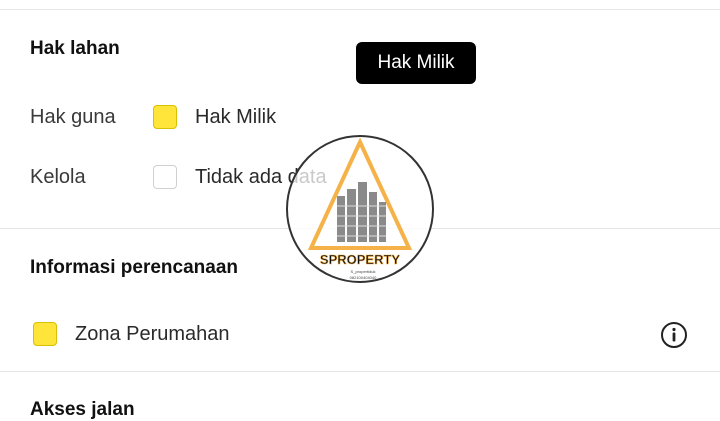  What do you see at coordinates (360, 259) in the screenshot?
I see `watermark-brand: SPROPERTY` at bounding box center [360, 259].